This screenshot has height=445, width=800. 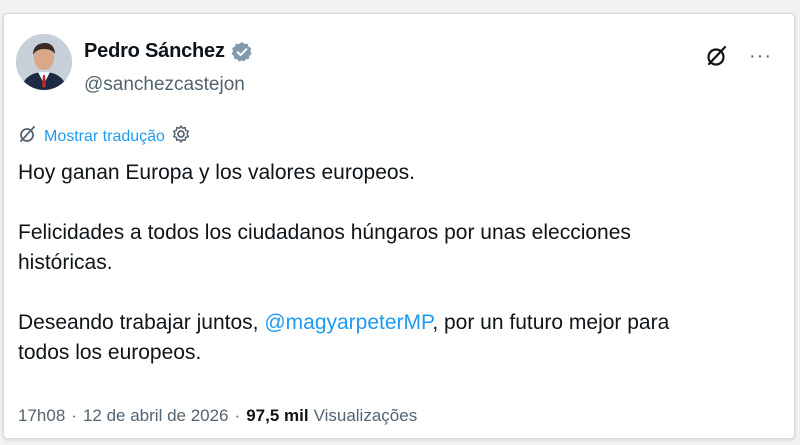 I want to click on avatar-image, so click(x=44, y=62).